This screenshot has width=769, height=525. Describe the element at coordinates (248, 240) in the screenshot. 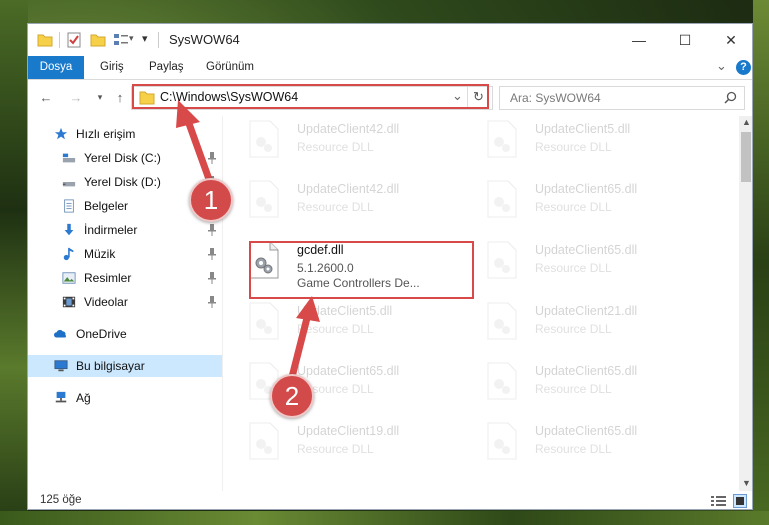

I see `annotation-arrows` at that location.